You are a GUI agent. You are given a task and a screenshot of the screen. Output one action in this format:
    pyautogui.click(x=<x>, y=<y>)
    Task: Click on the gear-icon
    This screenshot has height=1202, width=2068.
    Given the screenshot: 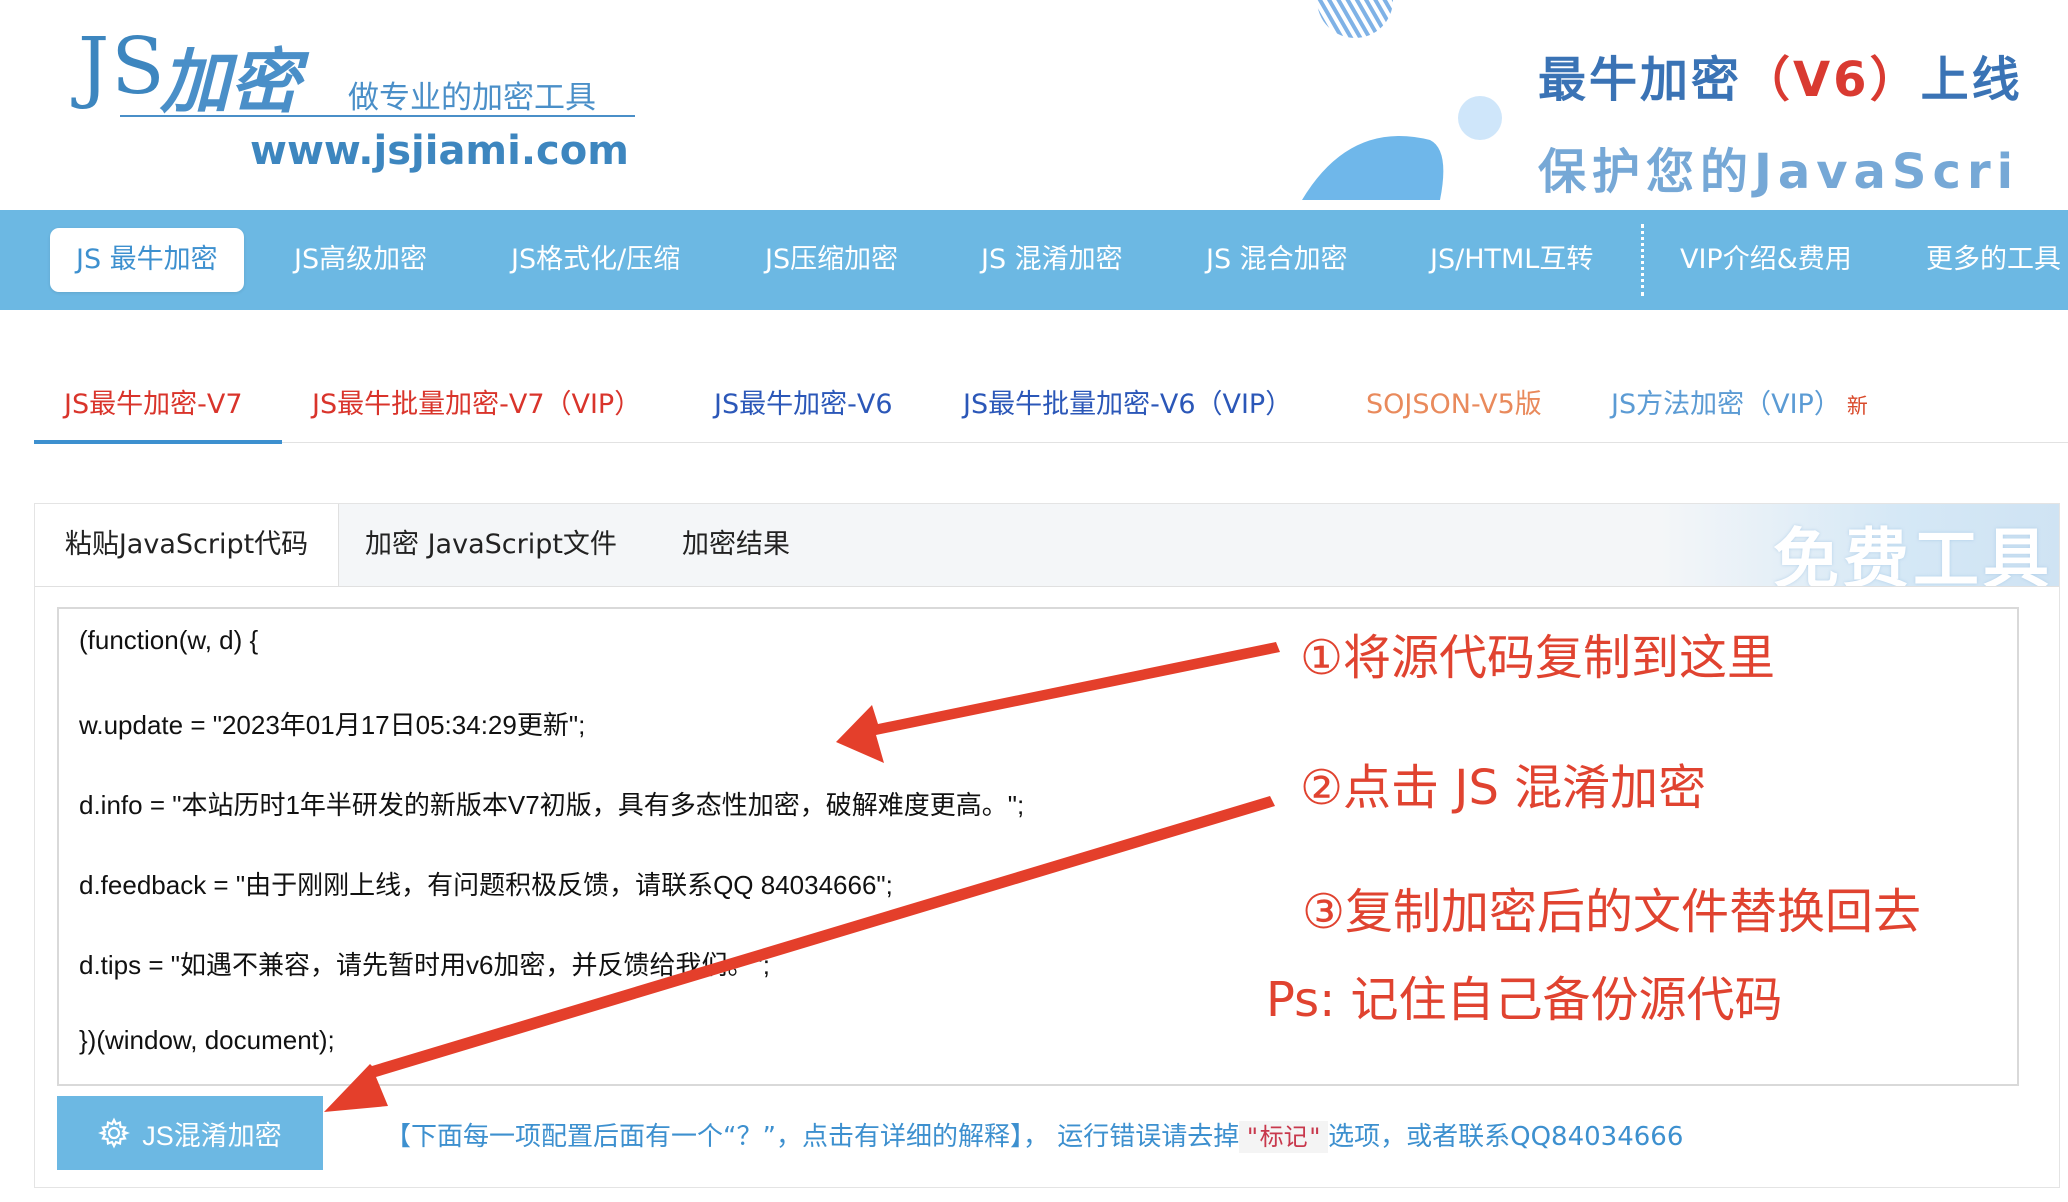 What is the action you would take?
    pyautogui.click(x=114, y=1133)
    